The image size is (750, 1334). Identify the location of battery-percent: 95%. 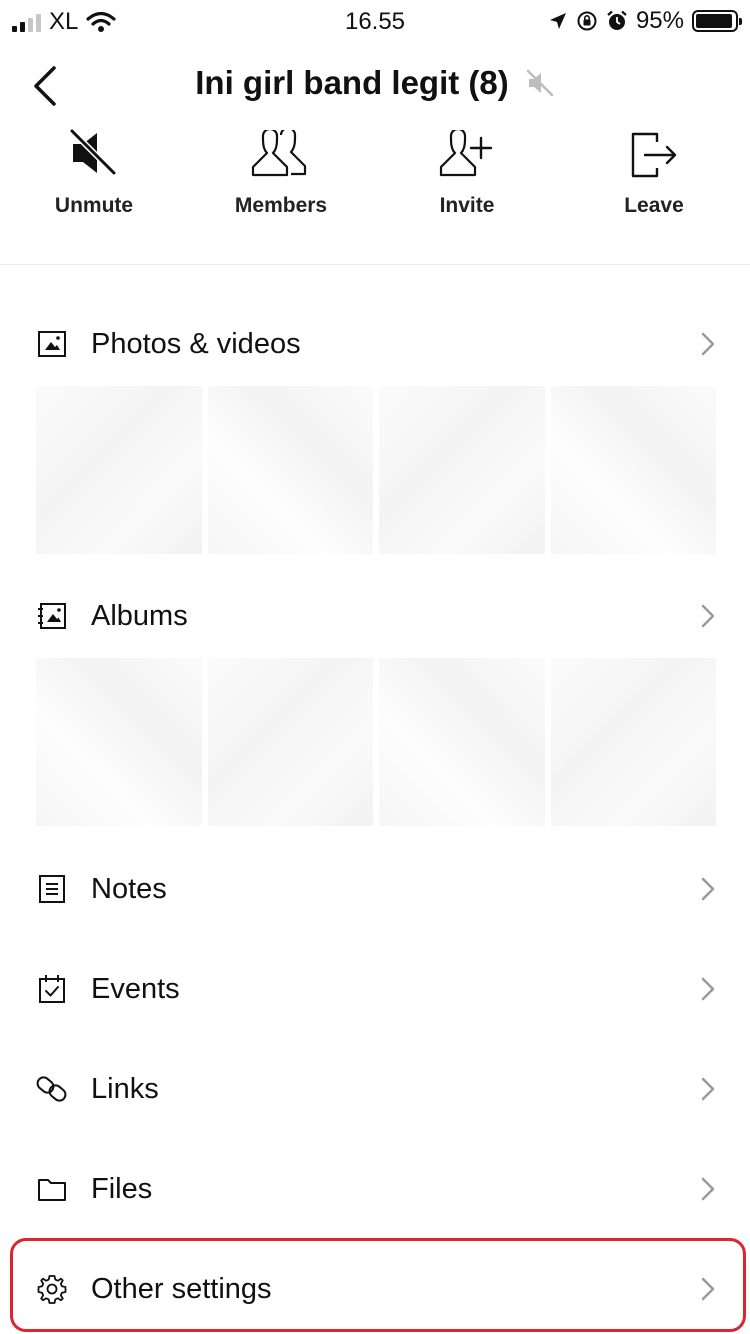
(659, 20).